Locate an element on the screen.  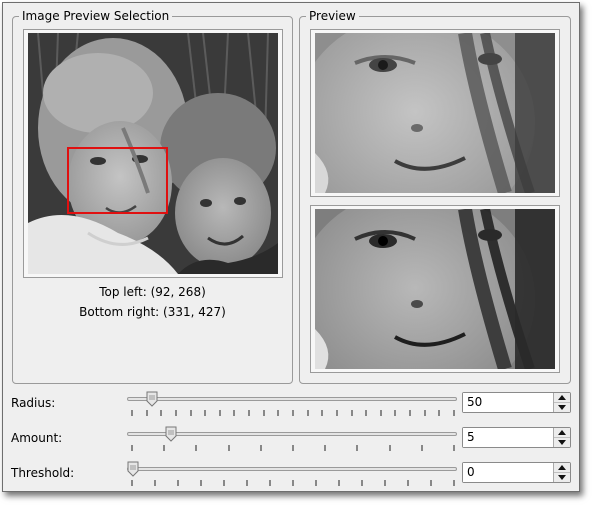
threshold-label: Threshold: is located at coordinates (43, 473).